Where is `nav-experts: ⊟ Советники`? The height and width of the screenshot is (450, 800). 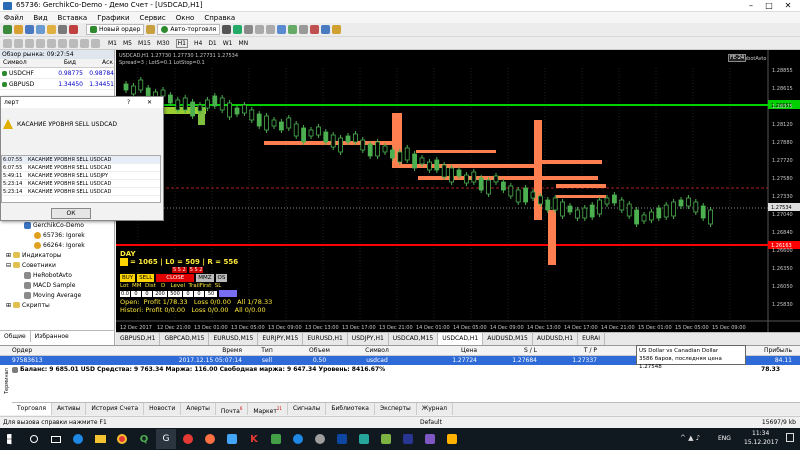 nav-experts: ⊟ Советники is located at coordinates (57, 265).